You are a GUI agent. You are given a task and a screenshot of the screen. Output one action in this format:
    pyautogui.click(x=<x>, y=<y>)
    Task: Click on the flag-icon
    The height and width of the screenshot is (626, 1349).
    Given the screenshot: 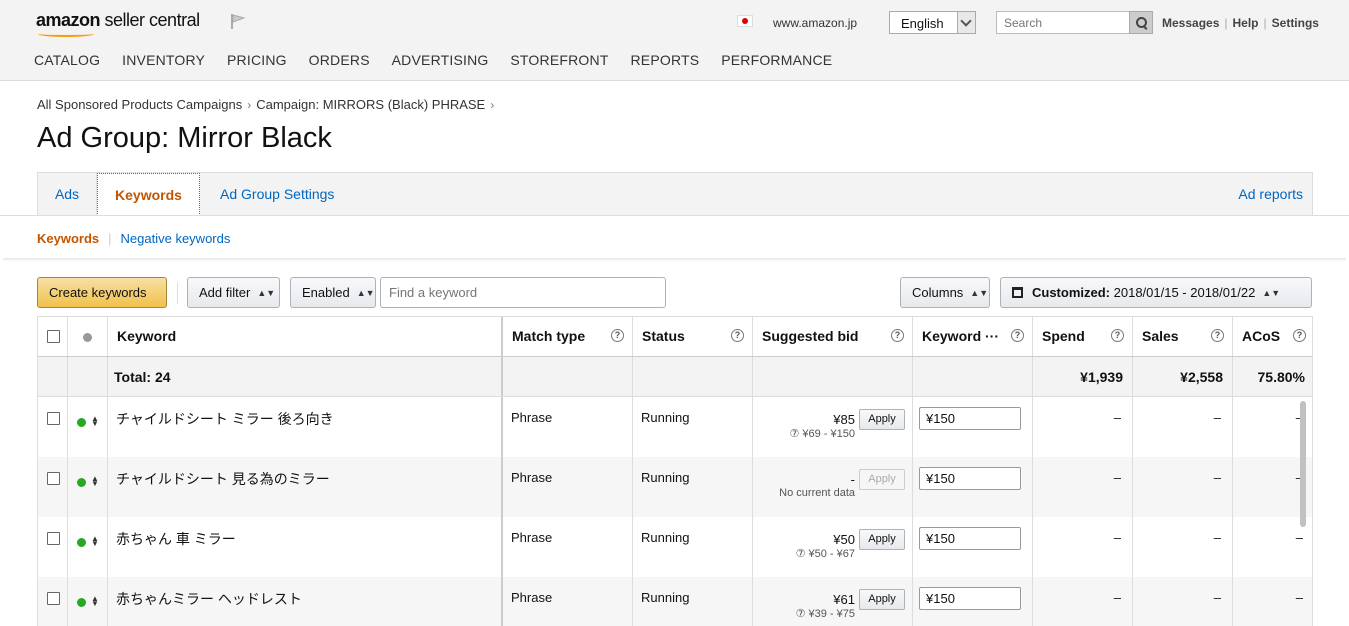 What is the action you would take?
    pyautogui.click(x=238, y=21)
    